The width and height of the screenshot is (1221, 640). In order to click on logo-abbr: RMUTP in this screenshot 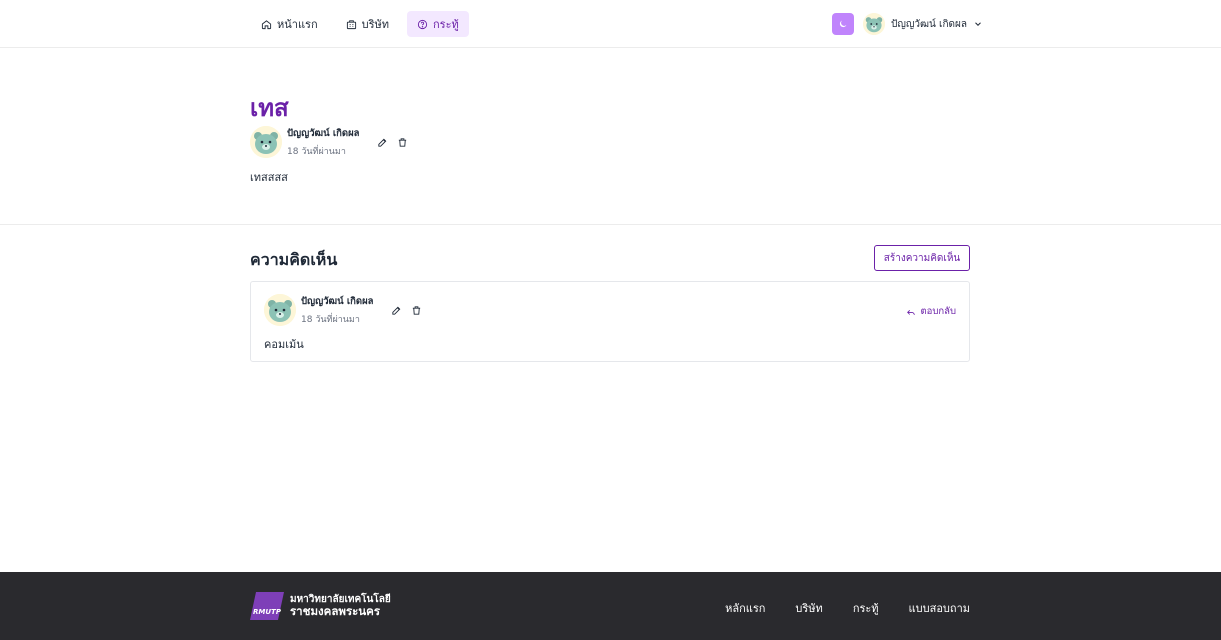, I will do `click(267, 612)`.